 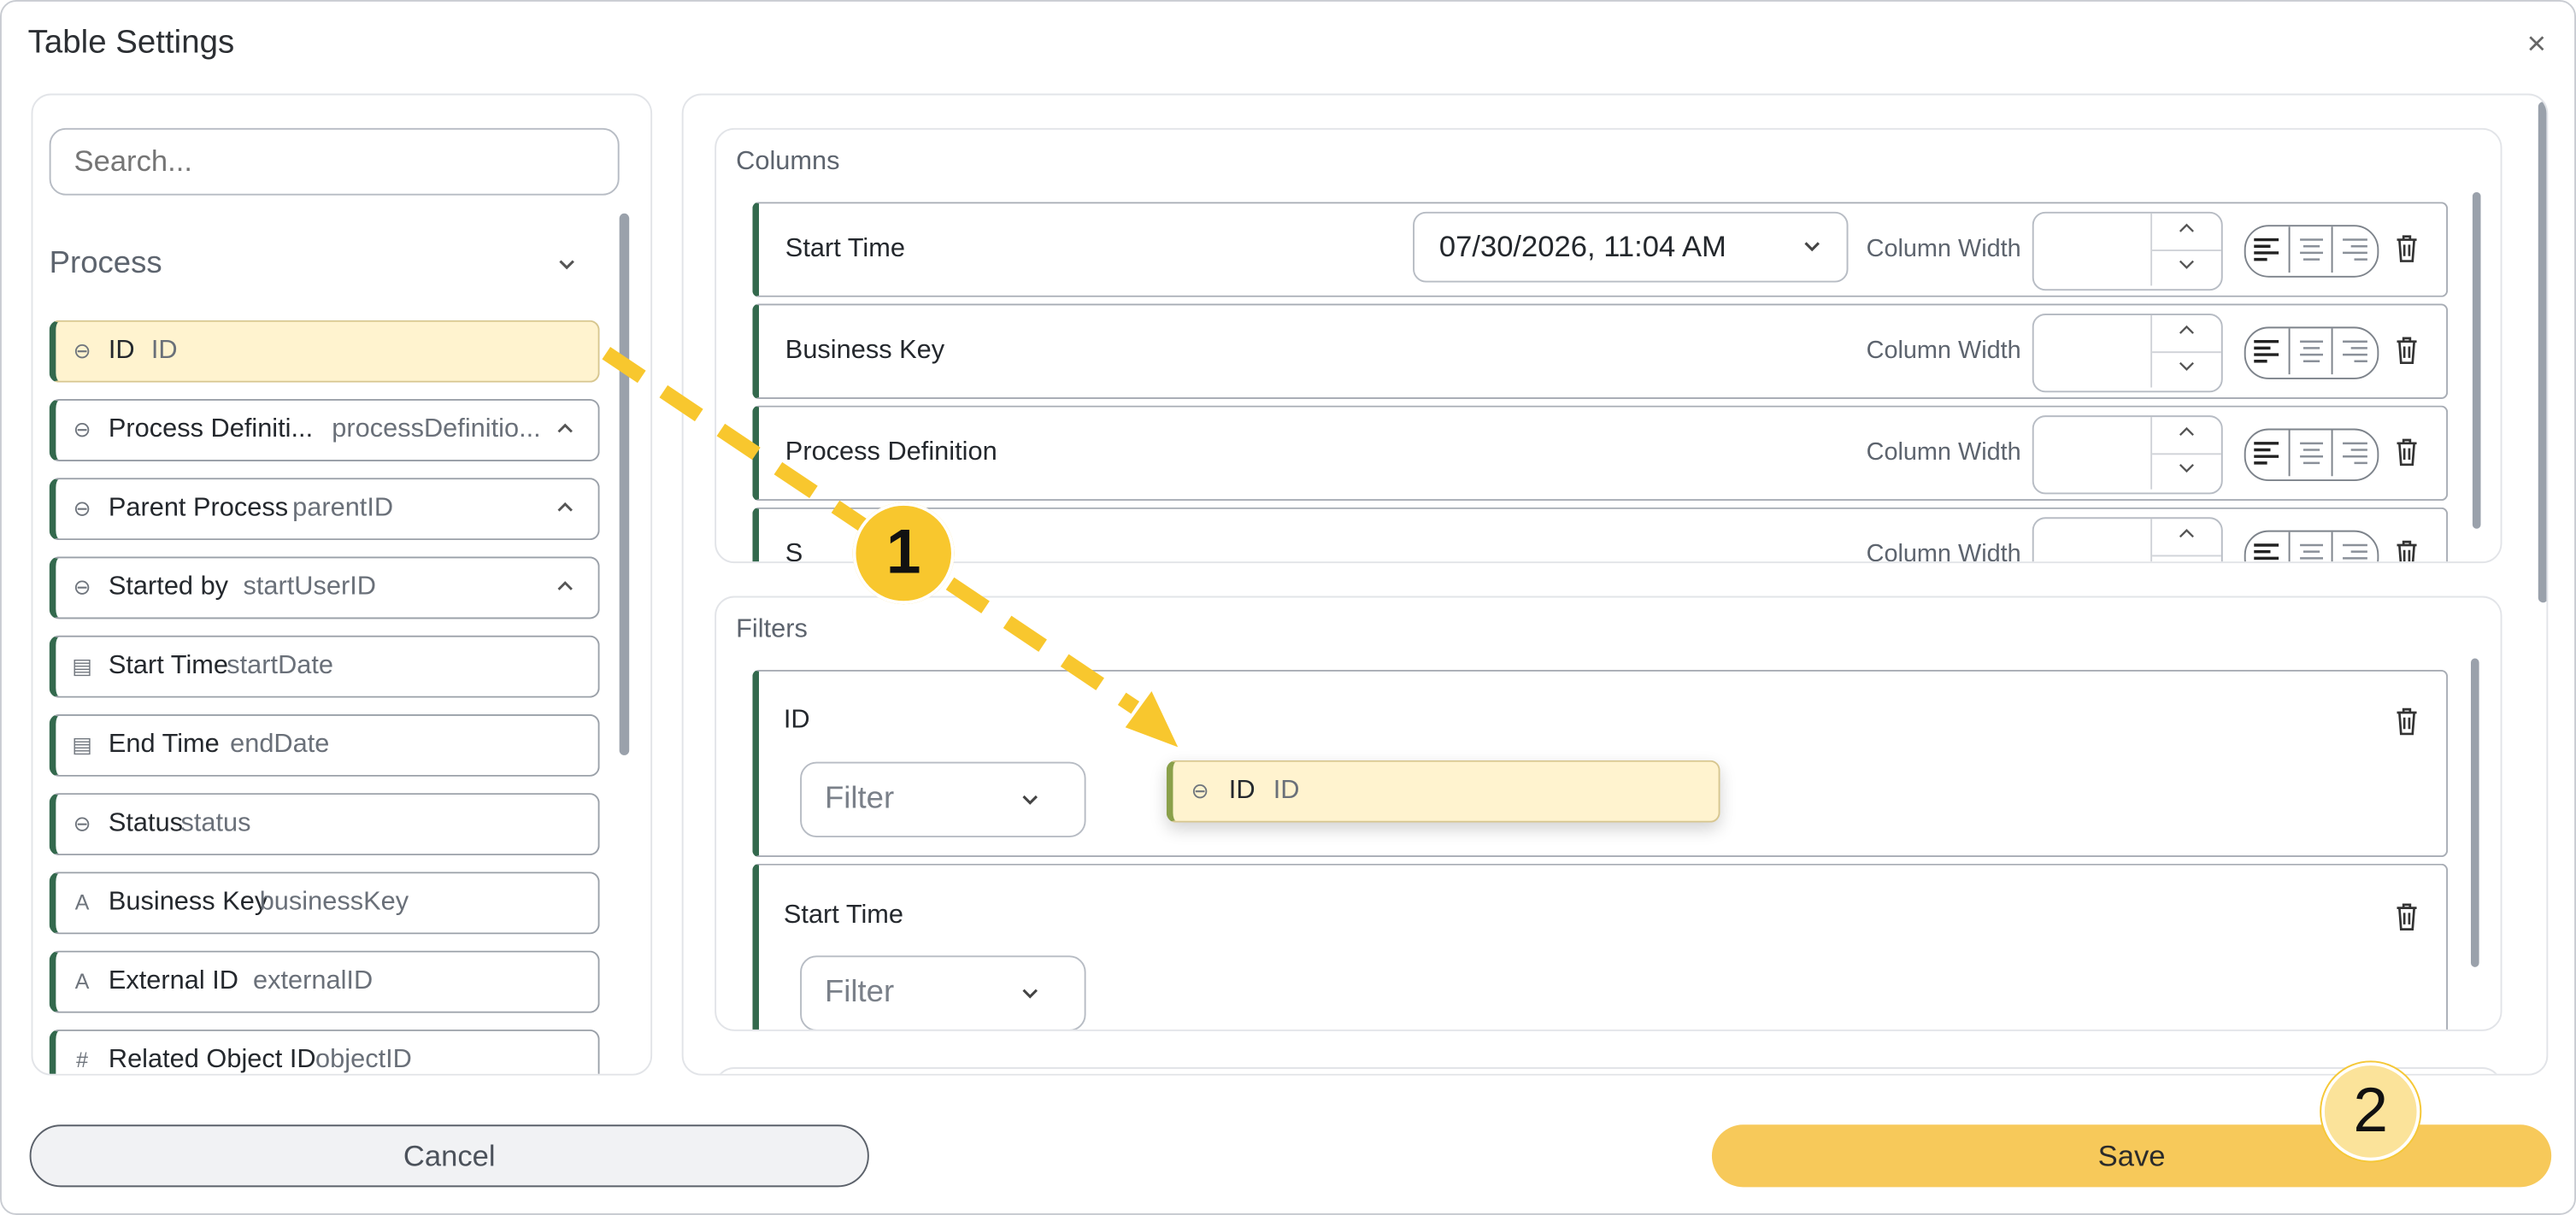 I want to click on field-name: Parent Process, so click(x=198, y=508).